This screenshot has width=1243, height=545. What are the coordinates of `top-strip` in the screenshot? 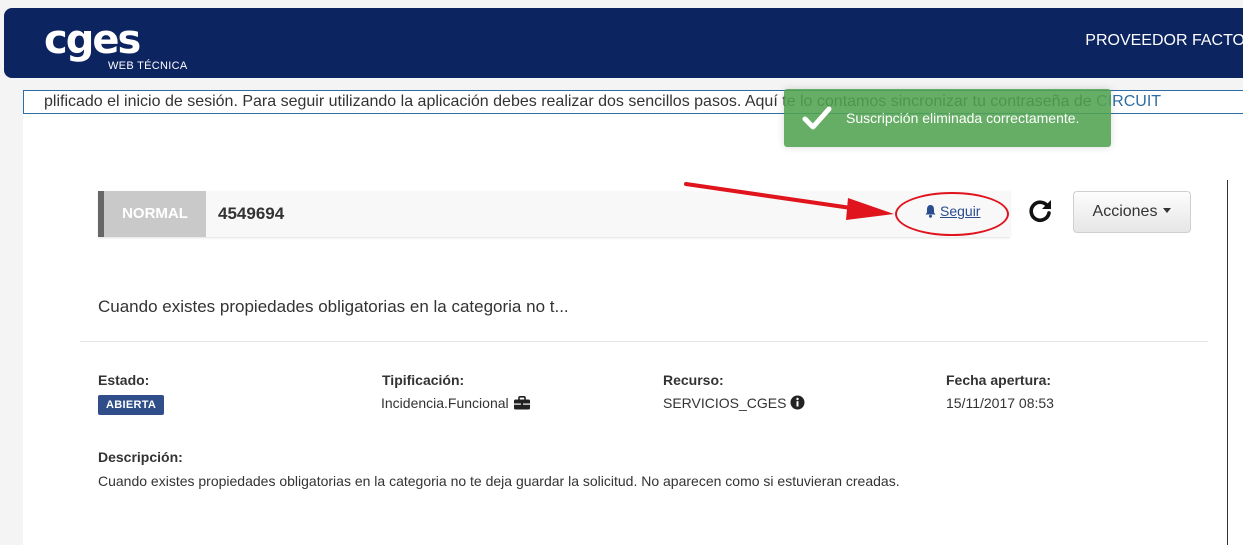 It's located at (621, 4).